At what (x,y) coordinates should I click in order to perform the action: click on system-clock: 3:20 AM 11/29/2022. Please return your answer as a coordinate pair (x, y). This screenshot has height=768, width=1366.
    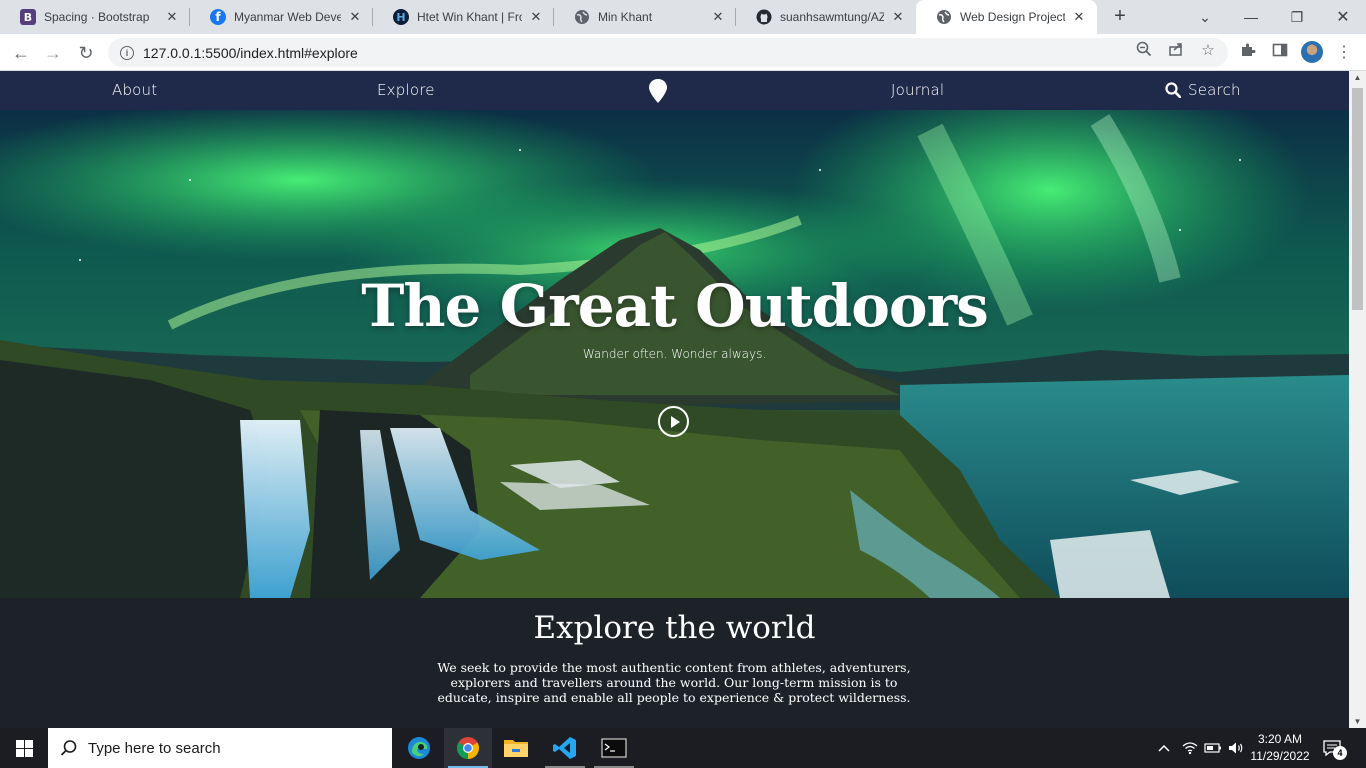
    Looking at the image, I should click on (1280, 748).